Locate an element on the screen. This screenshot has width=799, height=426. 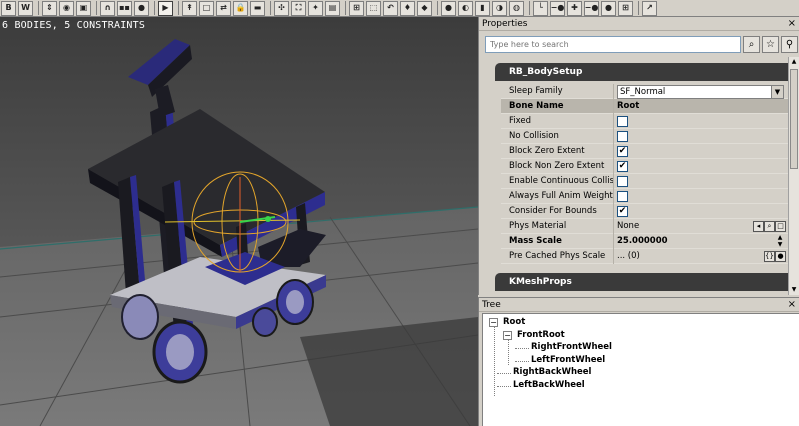
grid-icon: ▤ is located at coordinates (332, 8).